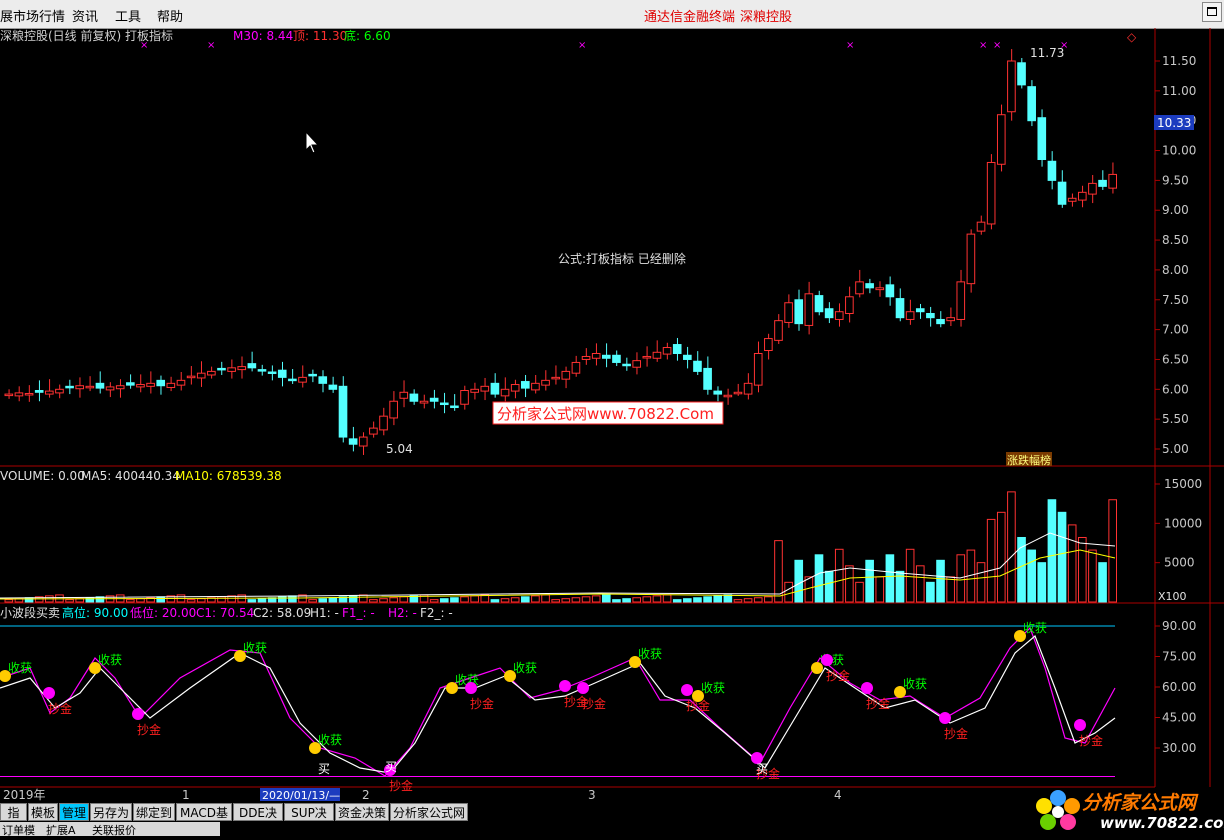 The width and height of the screenshot is (1224, 840). What do you see at coordinates (1132, 37) in the screenshot?
I see `diamond-icon: ◇` at bounding box center [1132, 37].